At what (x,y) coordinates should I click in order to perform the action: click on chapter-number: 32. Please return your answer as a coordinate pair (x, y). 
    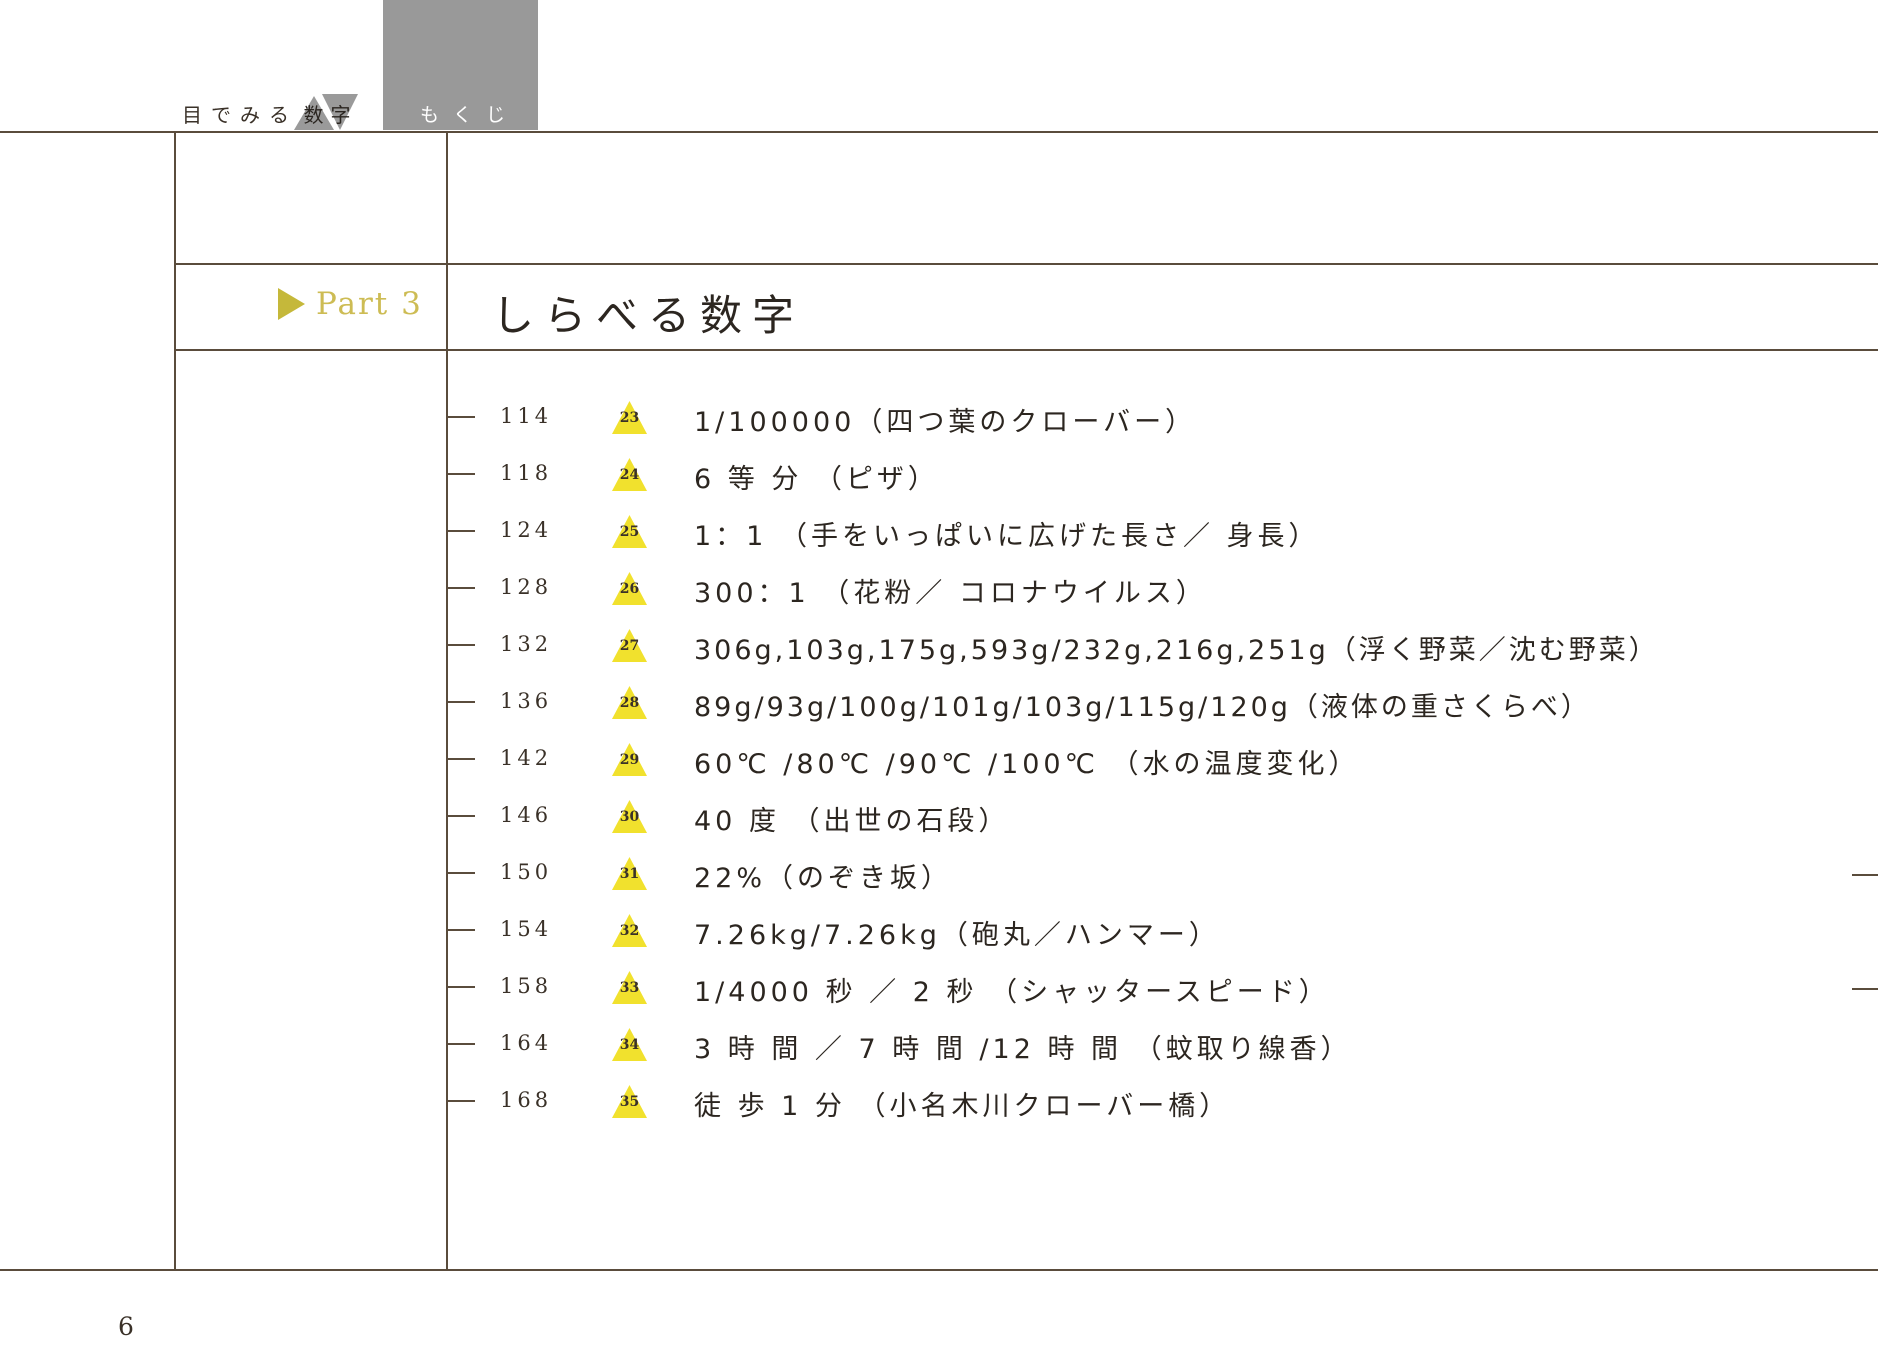
    Looking at the image, I should click on (629, 931).